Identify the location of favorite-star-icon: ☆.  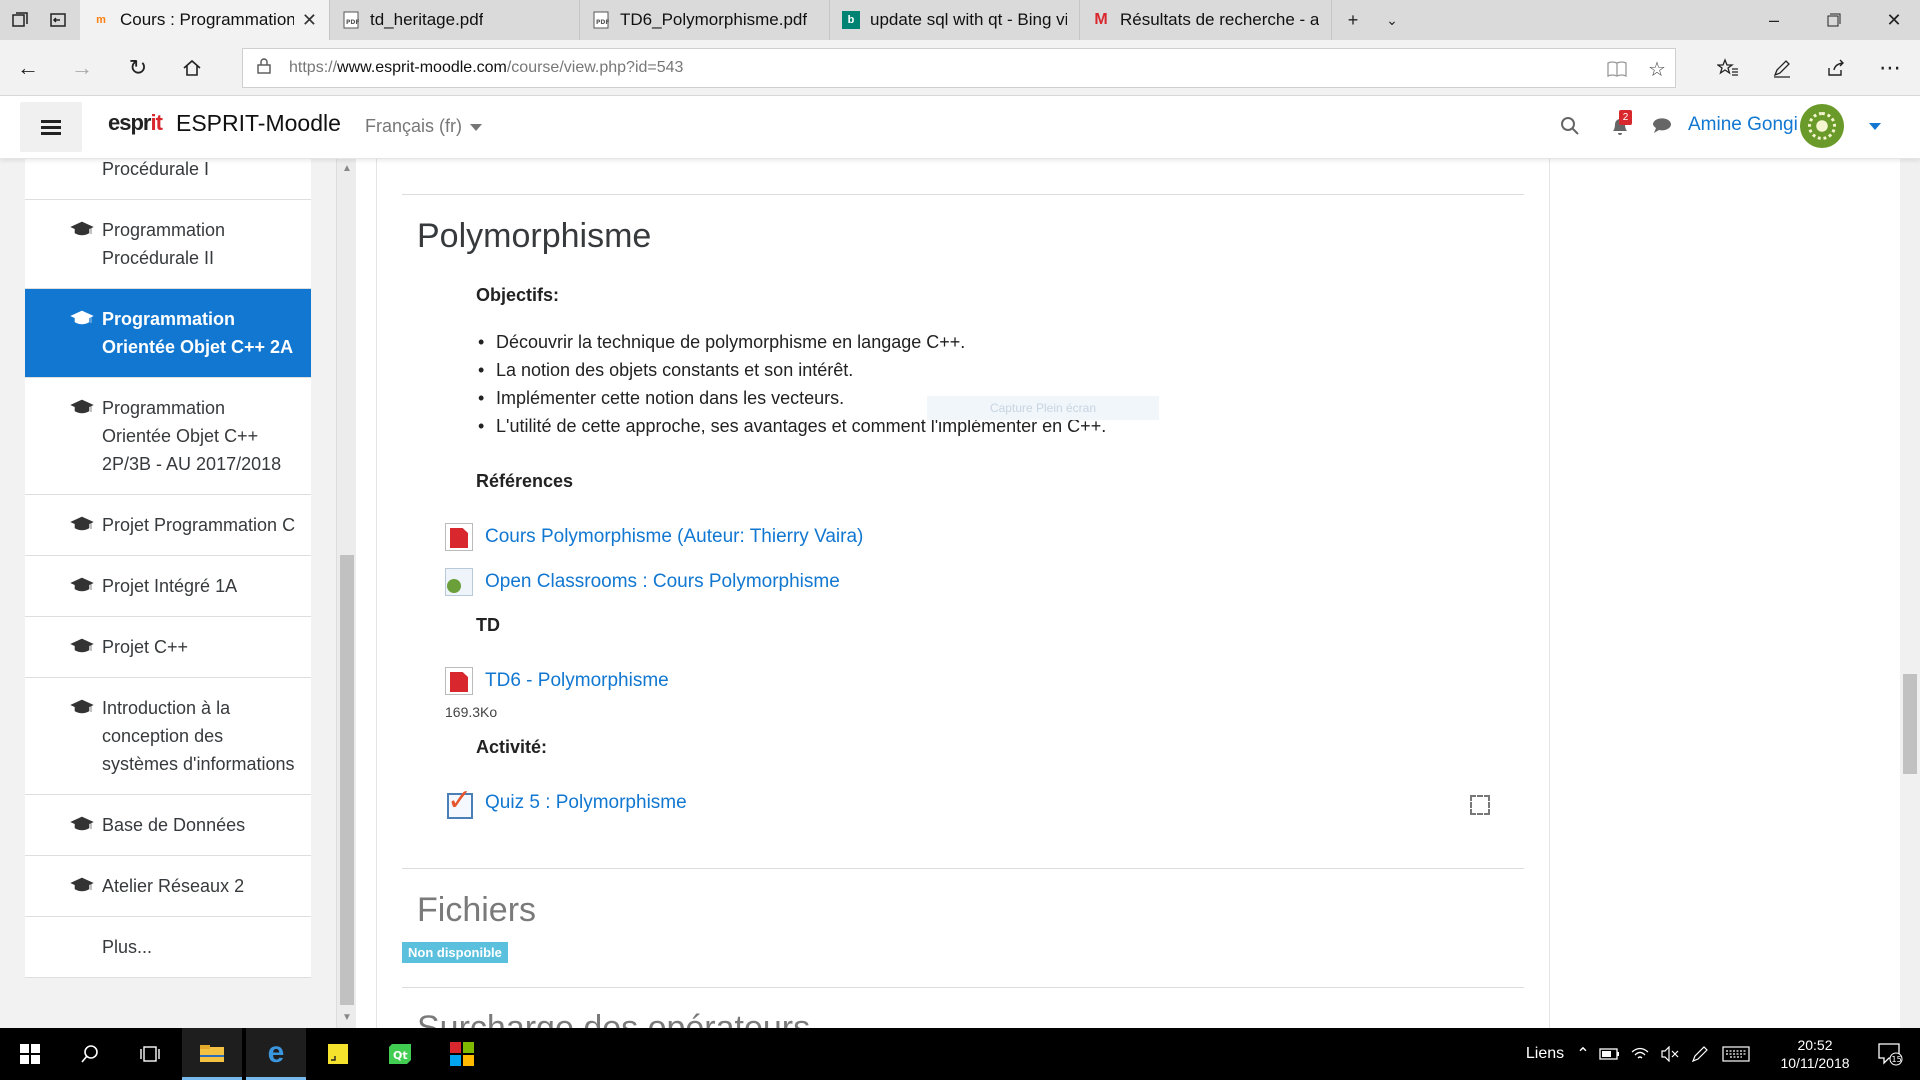
(1657, 69).